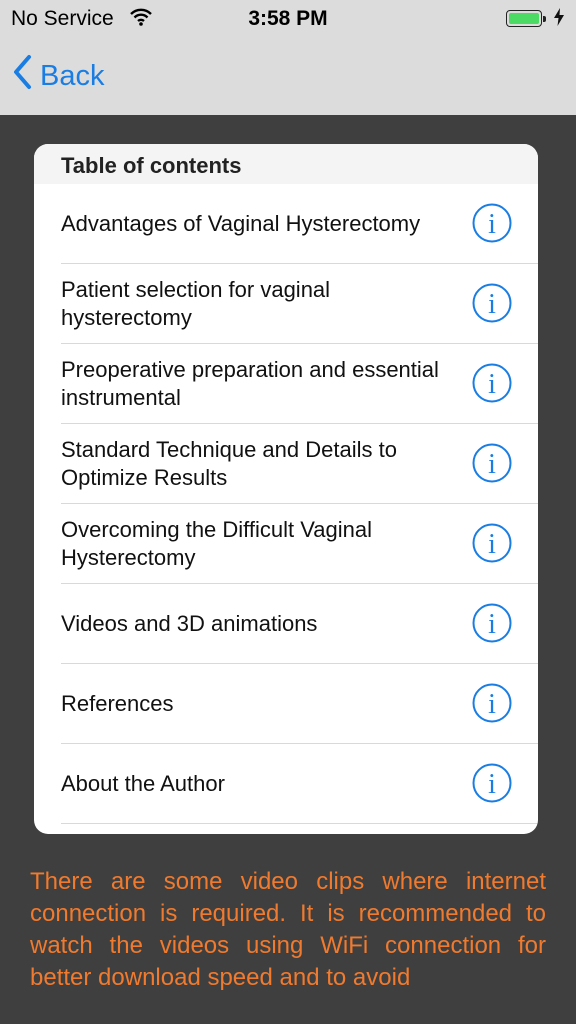 The height and width of the screenshot is (1024, 576). What do you see at coordinates (288, 57) in the screenshot?
I see `top-bar: No Service 3:58 PM Back` at bounding box center [288, 57].